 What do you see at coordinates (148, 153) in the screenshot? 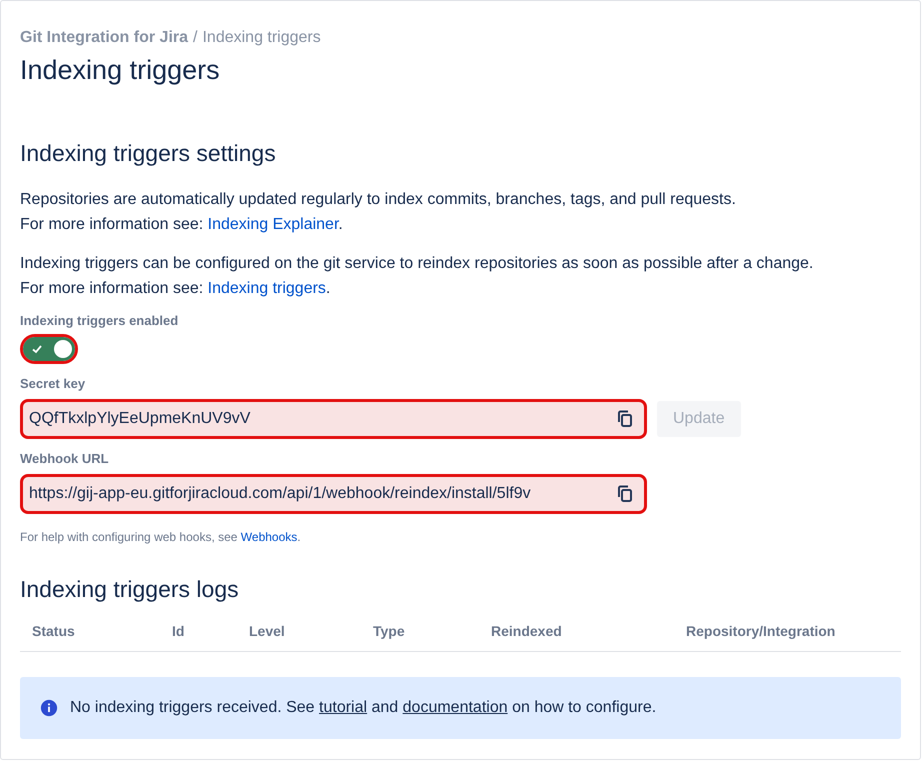
I see `section-heading: Indexing triggers settings` at bounding box center [148, 153].